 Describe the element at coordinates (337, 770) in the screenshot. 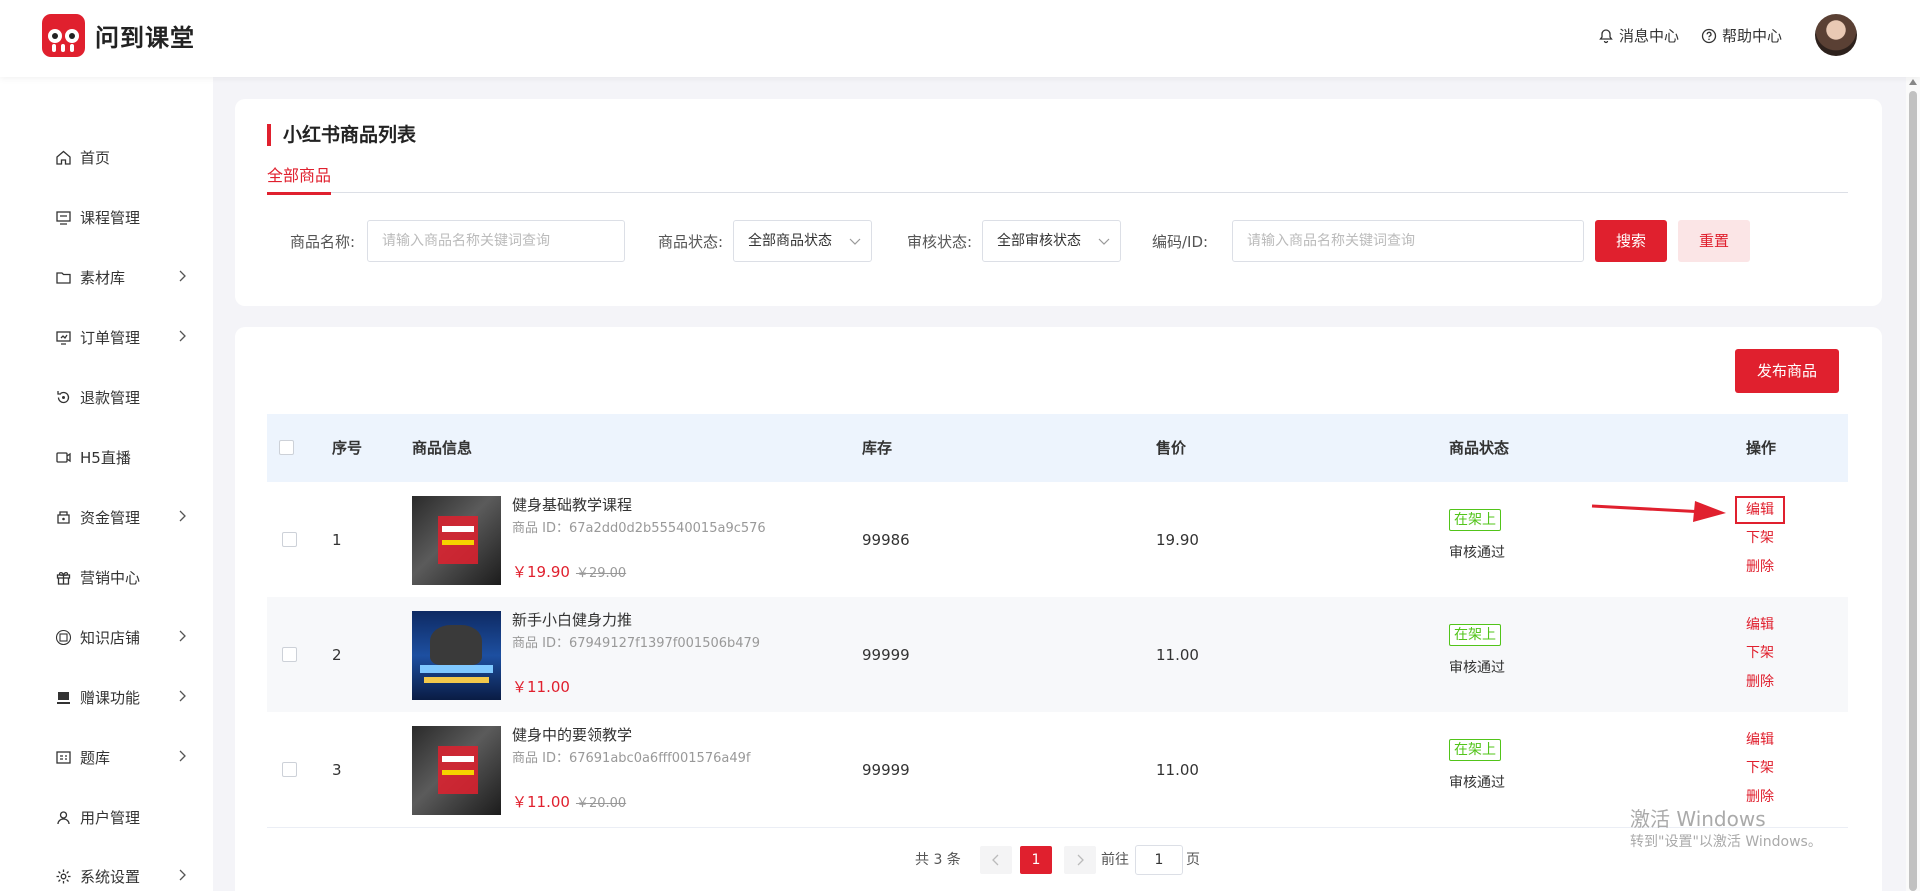

I see `row-index: 3` at that location.